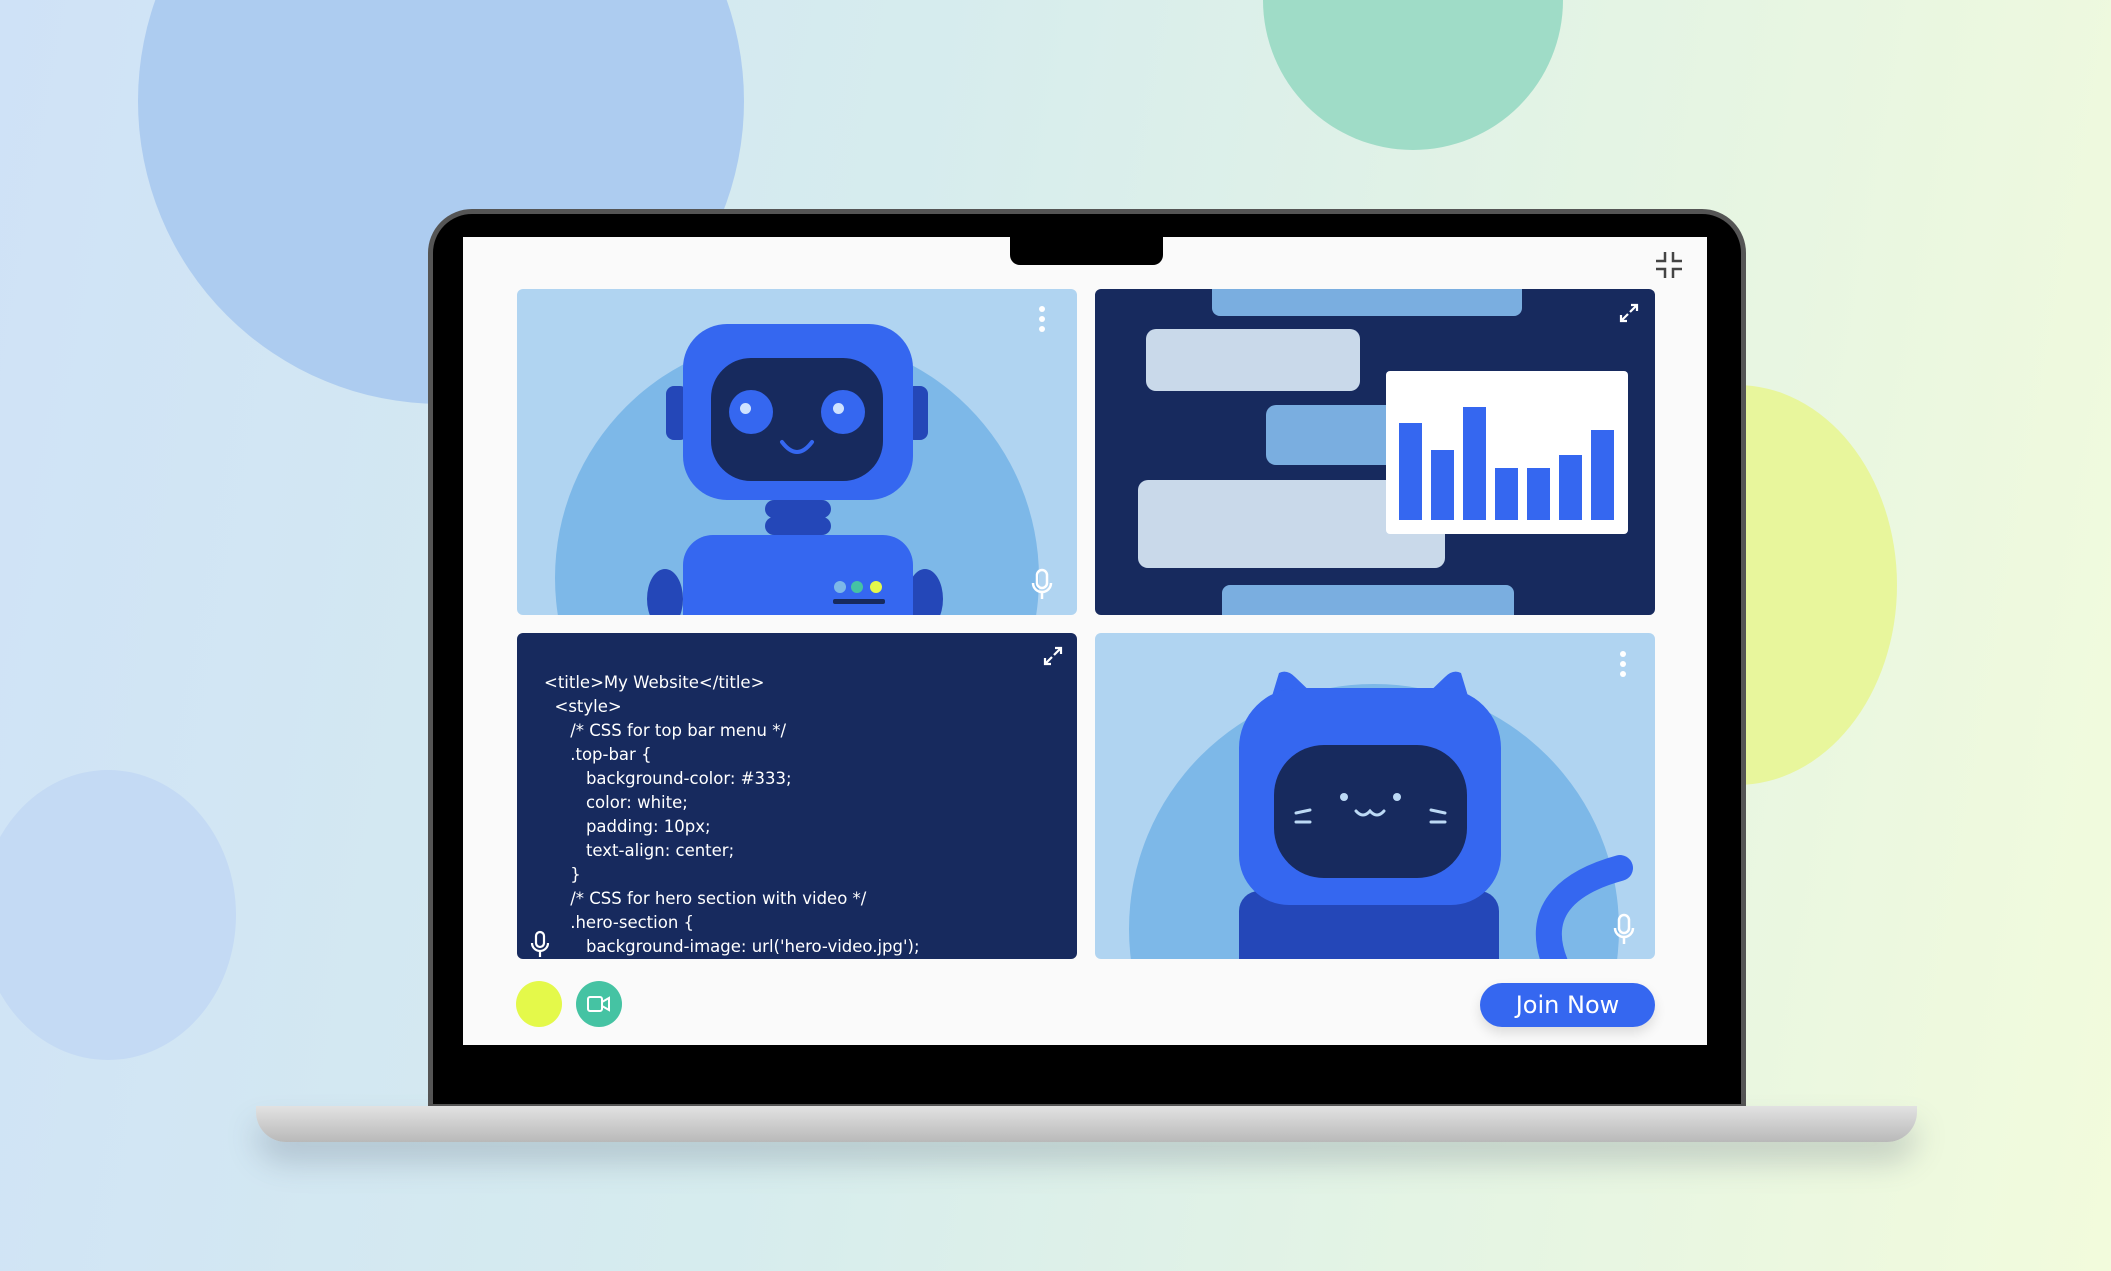  I want to click on cat-features, so click(1370, 808).